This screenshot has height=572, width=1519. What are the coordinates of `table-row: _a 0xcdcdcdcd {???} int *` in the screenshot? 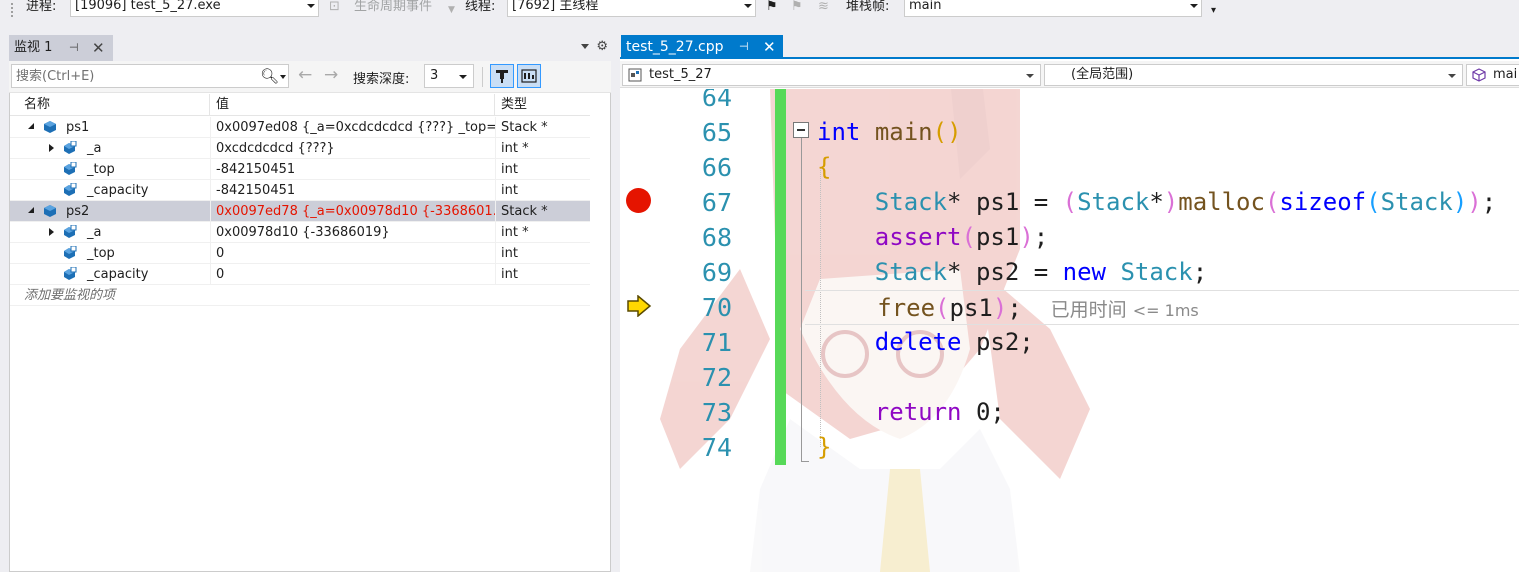 It's located at (300, 148).